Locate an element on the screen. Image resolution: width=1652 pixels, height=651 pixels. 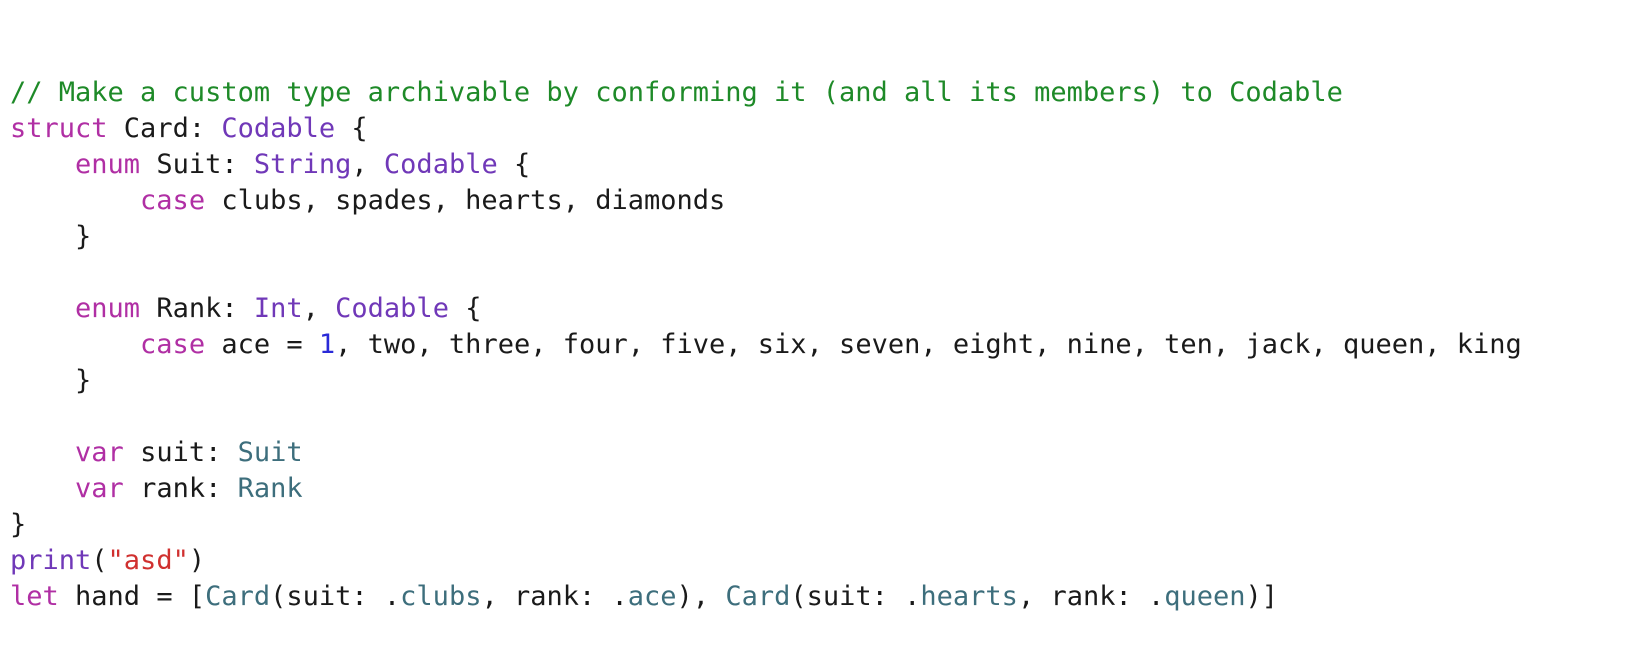
code-token-plain: )] is located at coordinates (1262, 596).